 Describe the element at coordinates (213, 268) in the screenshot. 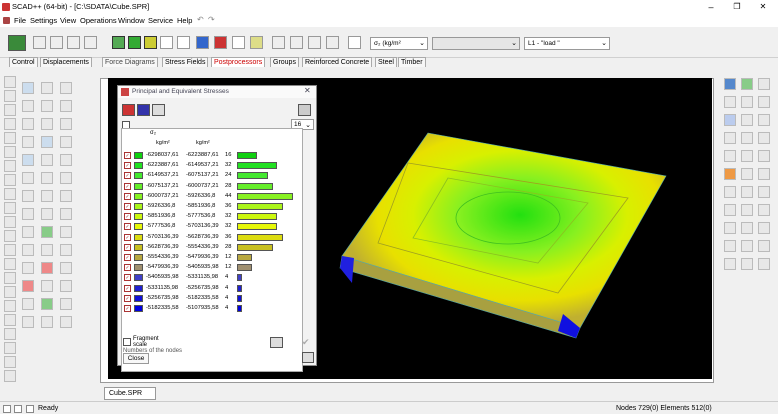

I see `table-row: ✓ -5479936,39 -5405935,98 12` at that location.